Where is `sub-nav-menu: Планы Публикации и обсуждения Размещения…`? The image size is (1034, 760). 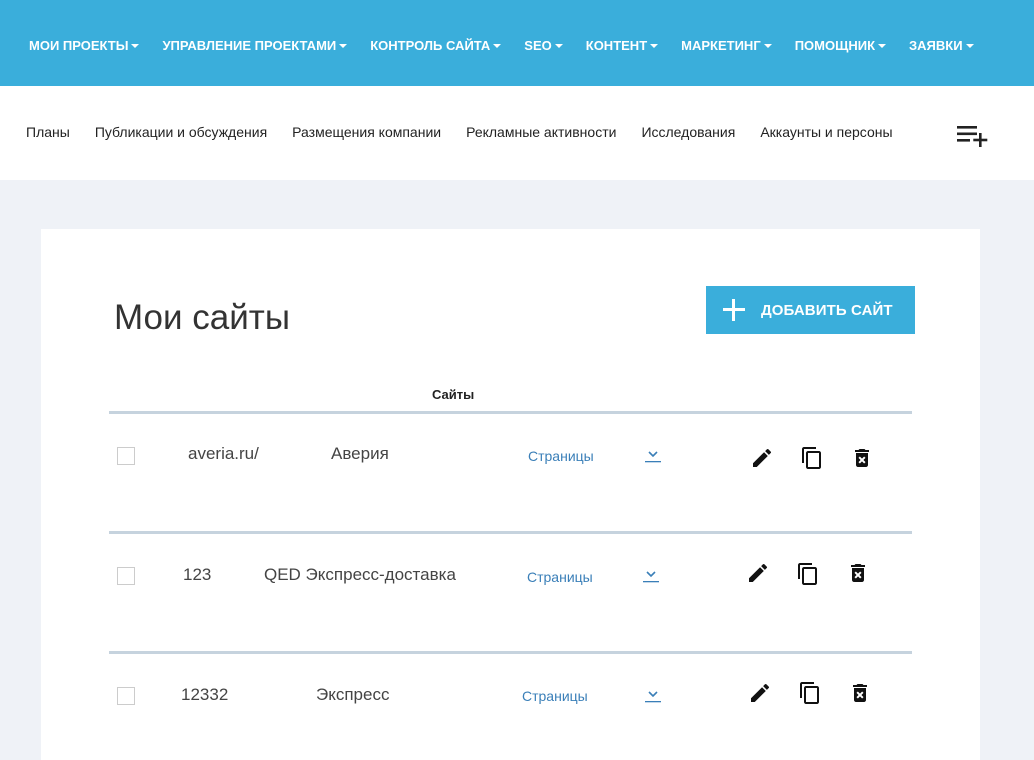
sub-nav-menu: Планы Публикации и обсуждения Размещения… is located at coordinates (459, 132).